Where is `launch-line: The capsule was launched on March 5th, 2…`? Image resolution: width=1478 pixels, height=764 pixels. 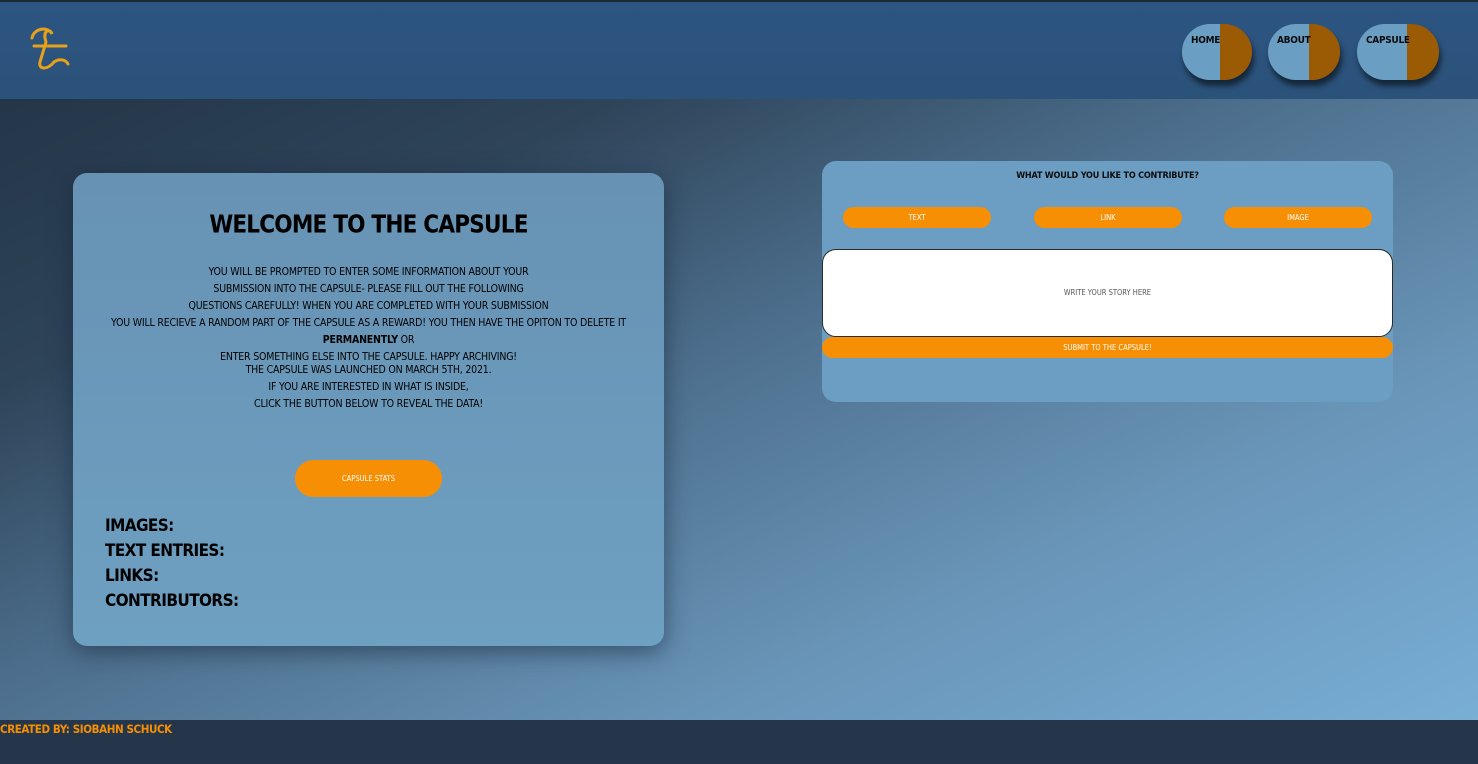 launch-line: The capsule was launched on March 5th, 2… is located at coordinates (368, 370).